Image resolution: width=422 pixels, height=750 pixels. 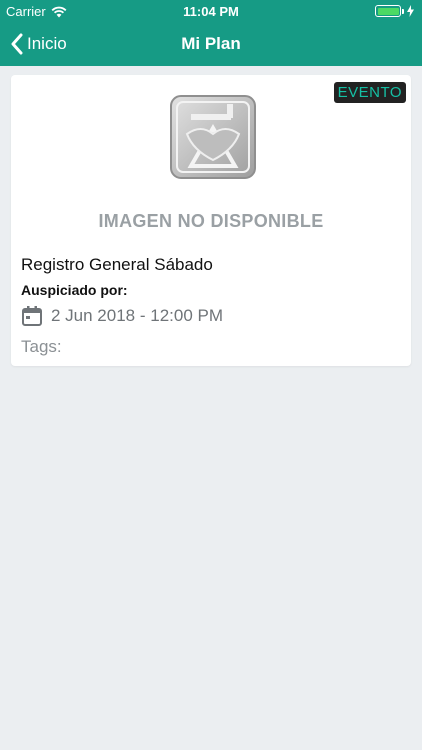 I want to click on page-title: Mi Plan, so click(x=211, y=43).